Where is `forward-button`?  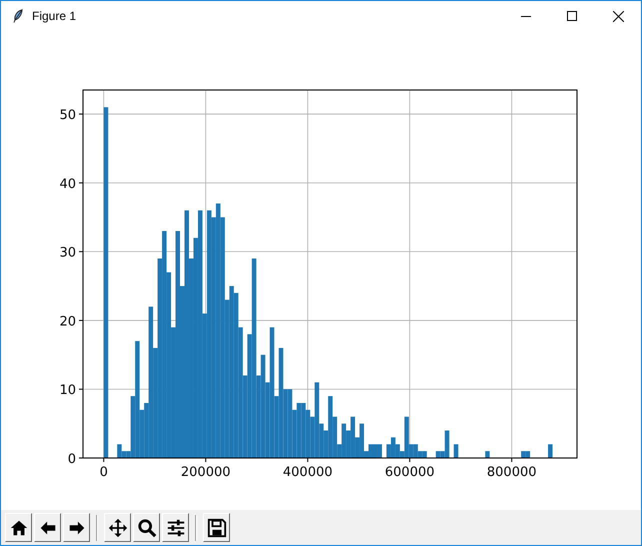
forward-button is located at coordinates (76, 527).